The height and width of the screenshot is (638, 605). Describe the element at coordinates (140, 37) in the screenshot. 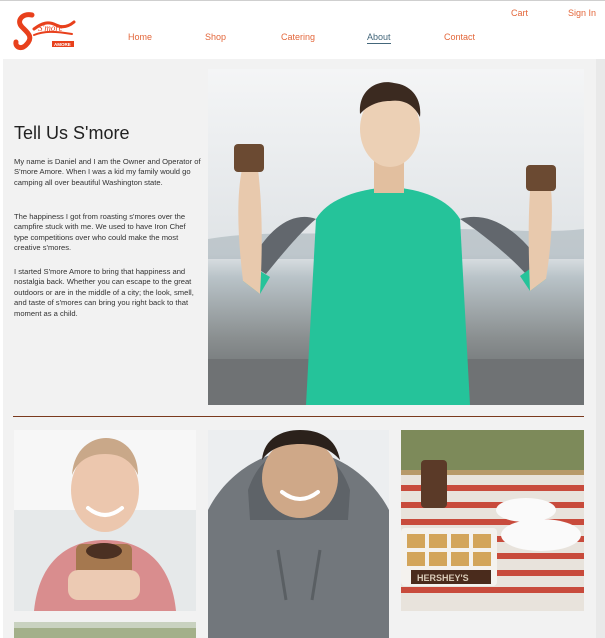

I see `nav-home: Home` at that location.